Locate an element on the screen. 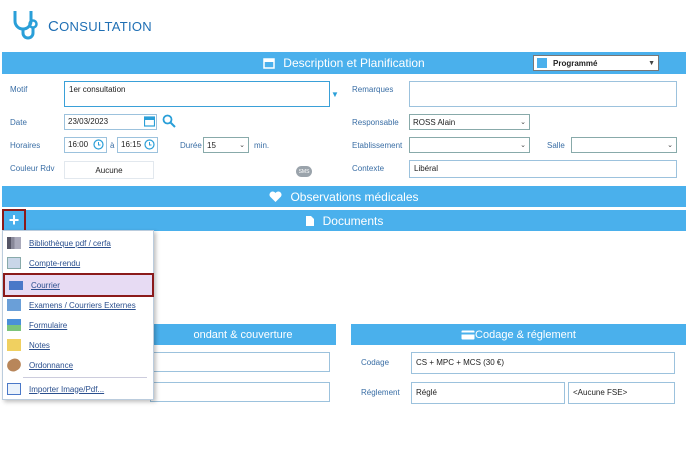  document-icon is located at coordinates (309, 220).